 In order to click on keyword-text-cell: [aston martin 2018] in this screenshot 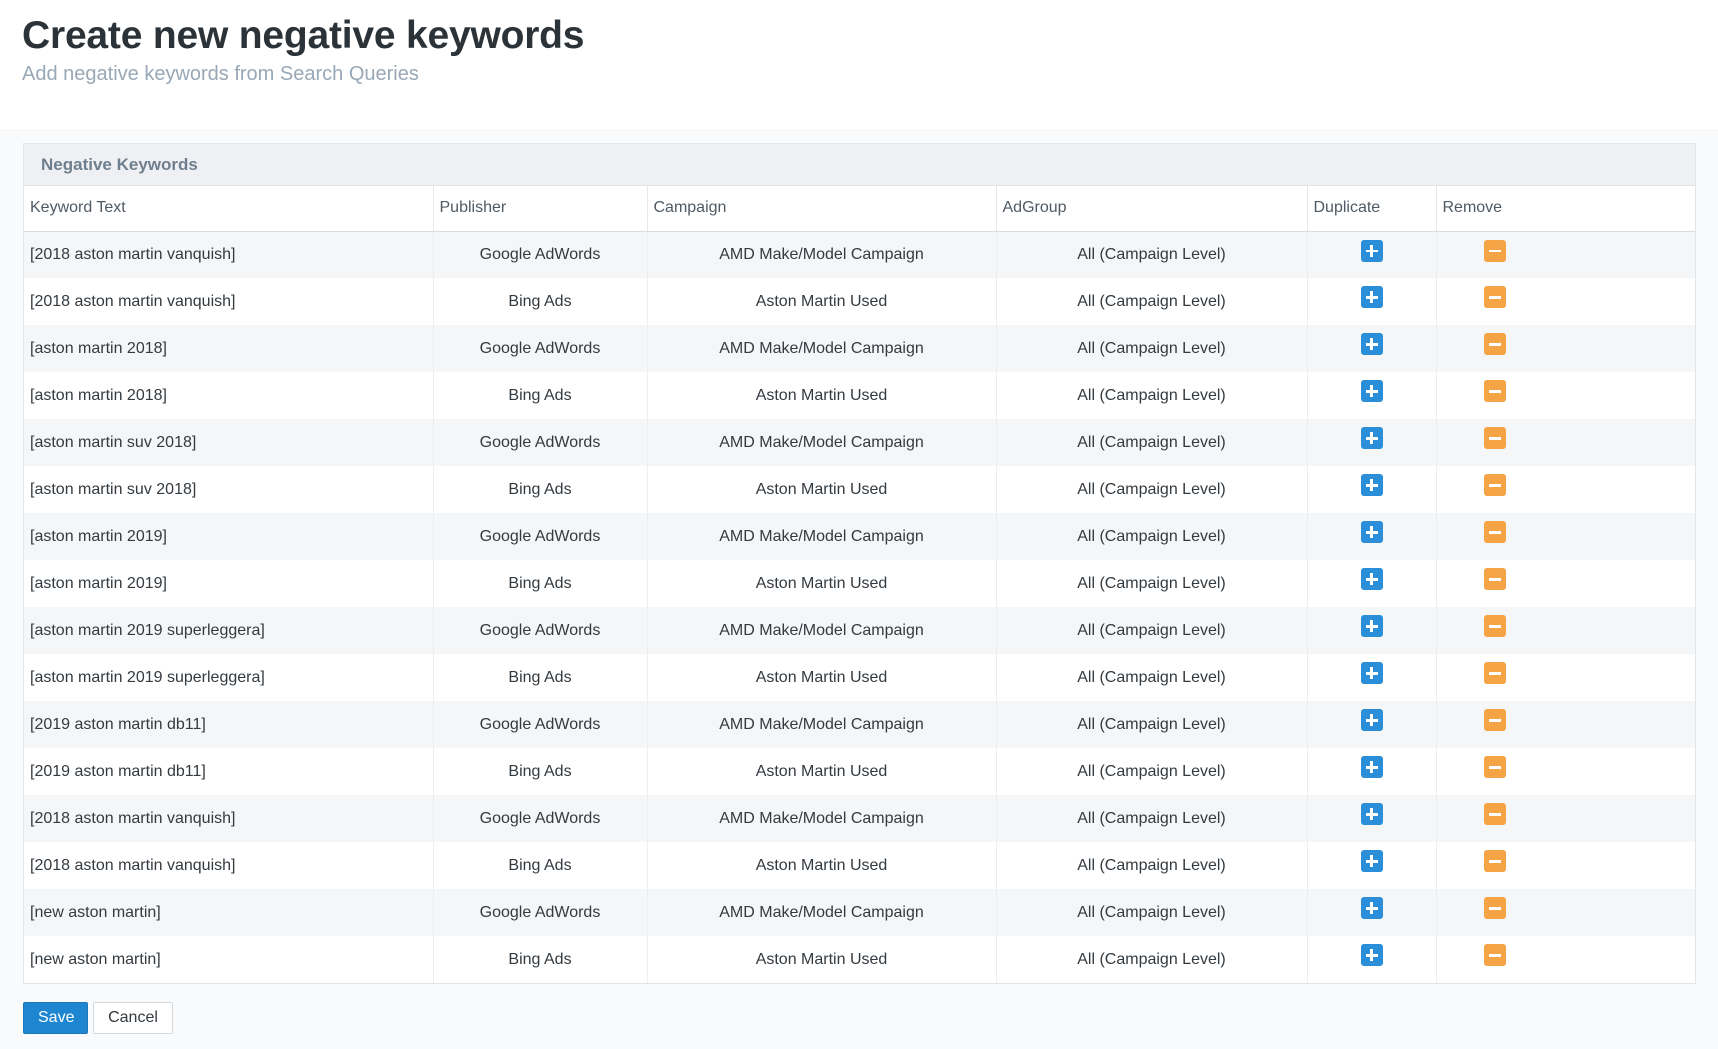, I will do `click(229, 348)`.